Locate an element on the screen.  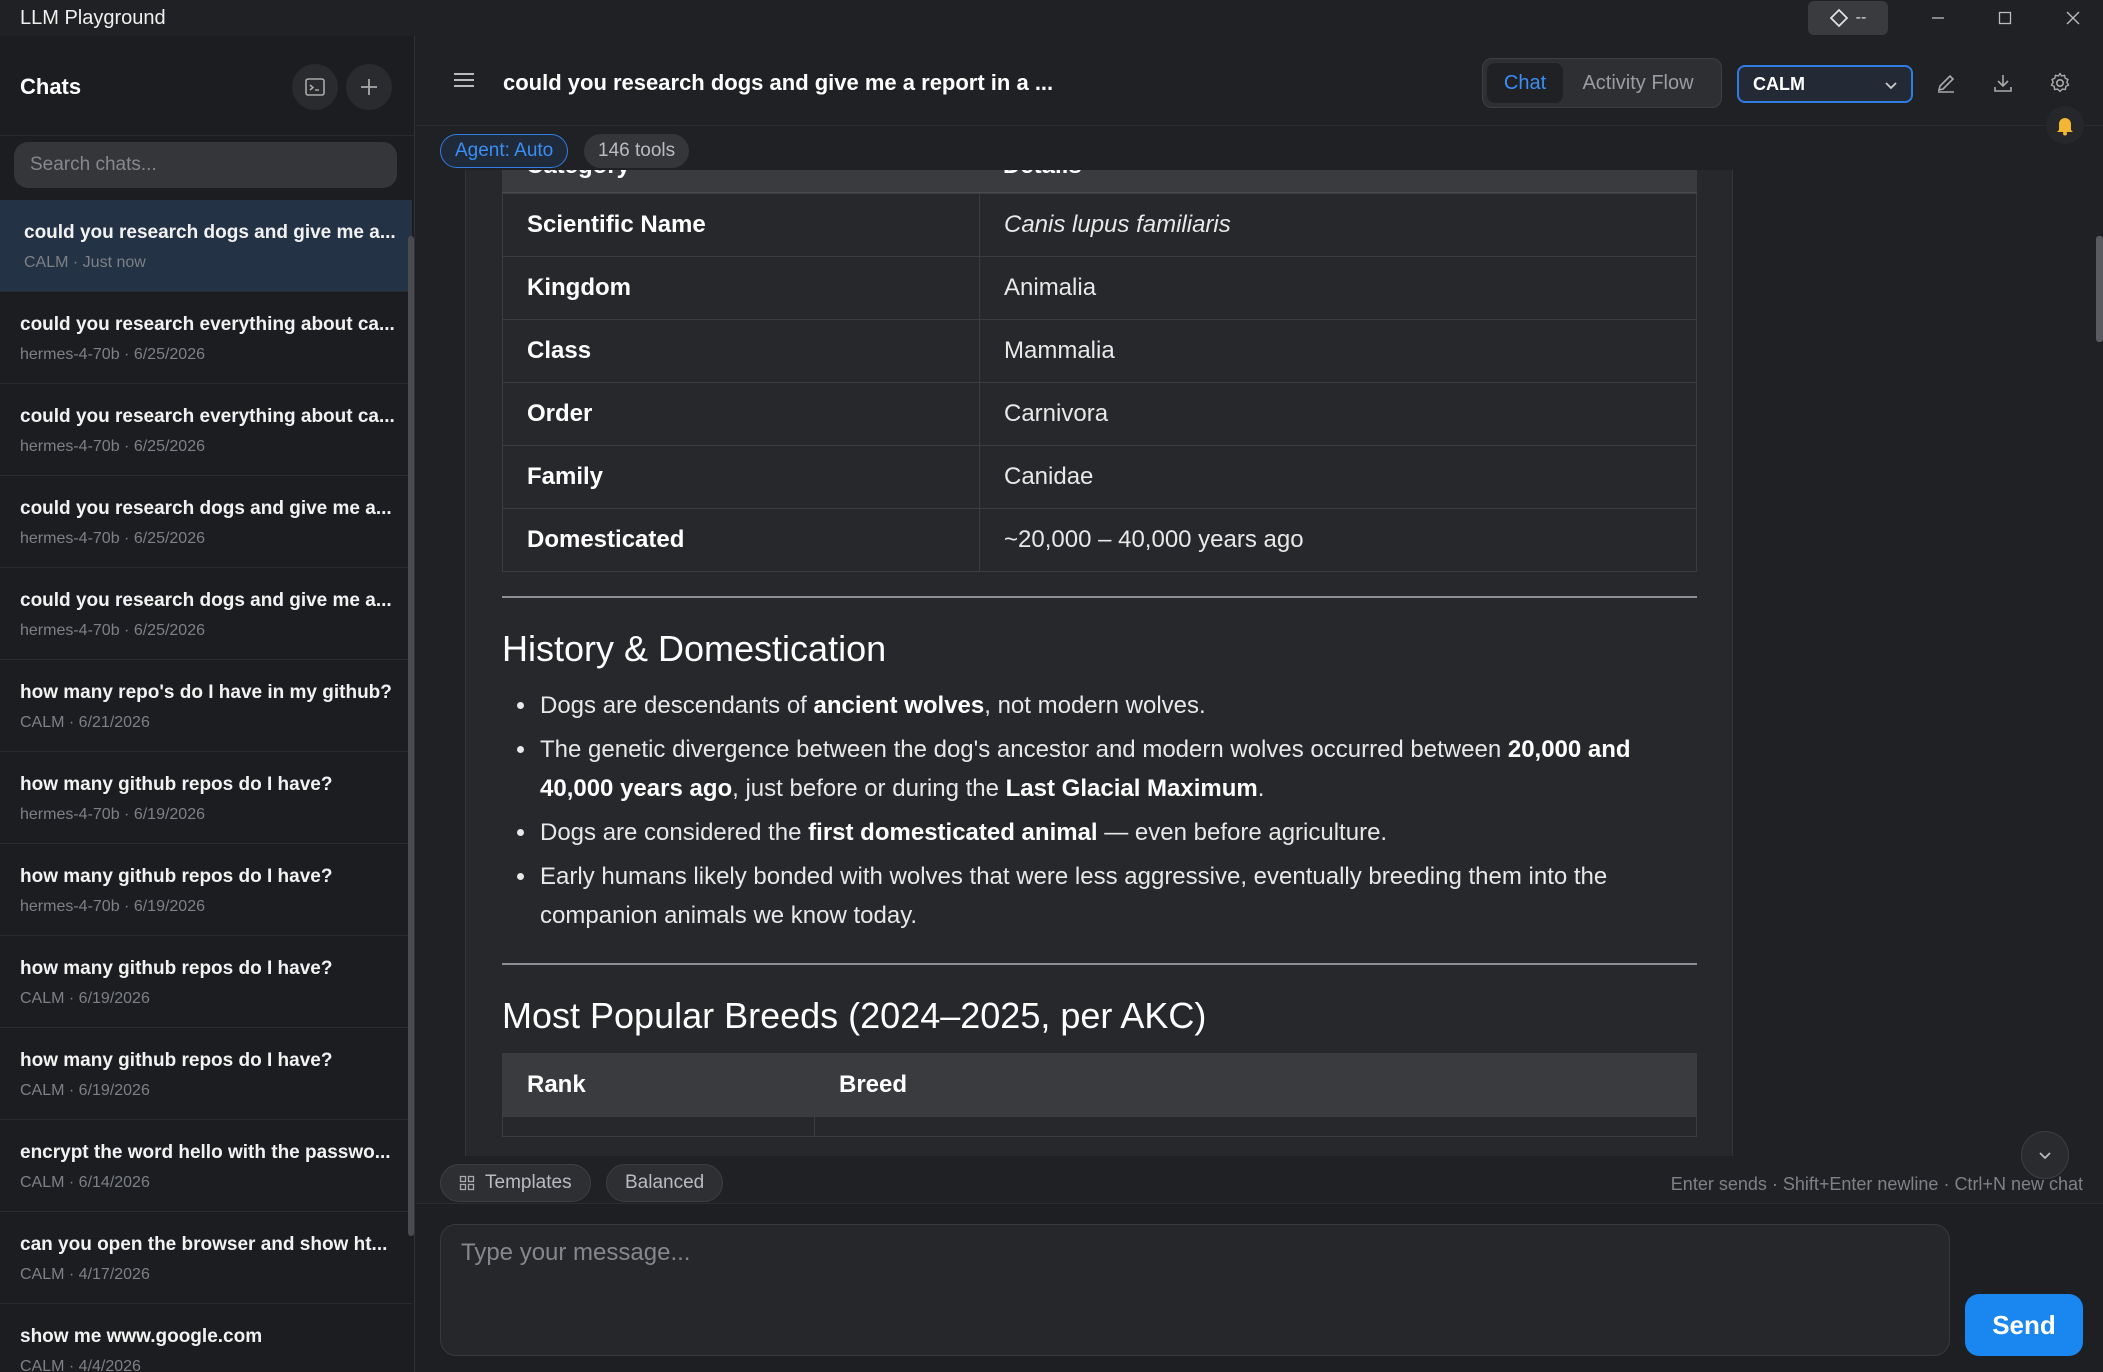
table-row: Kingdom Animalia is located at coordinates (1099, 288).